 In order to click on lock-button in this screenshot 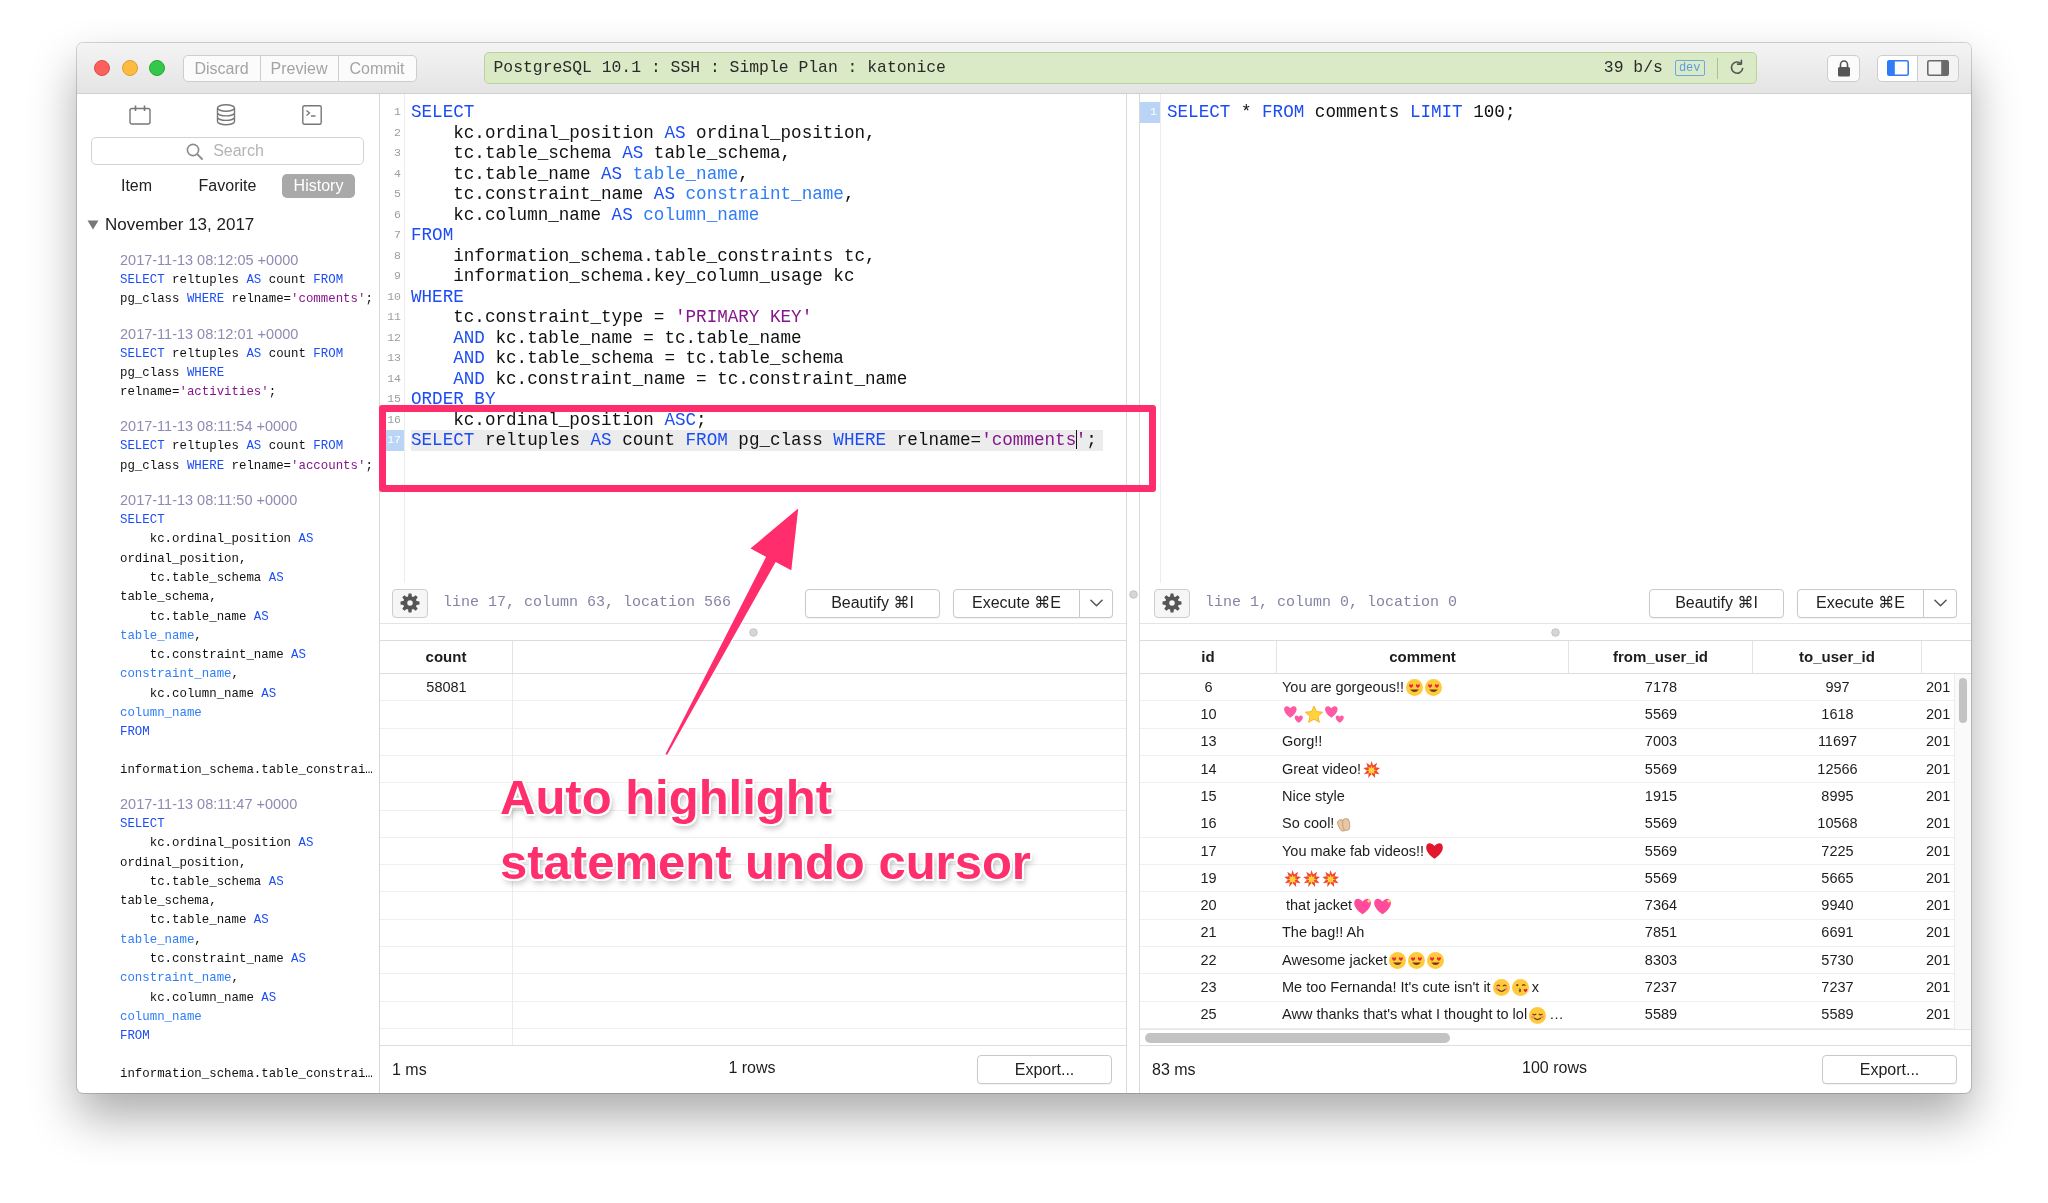, I will do `click(1843, 68)`.